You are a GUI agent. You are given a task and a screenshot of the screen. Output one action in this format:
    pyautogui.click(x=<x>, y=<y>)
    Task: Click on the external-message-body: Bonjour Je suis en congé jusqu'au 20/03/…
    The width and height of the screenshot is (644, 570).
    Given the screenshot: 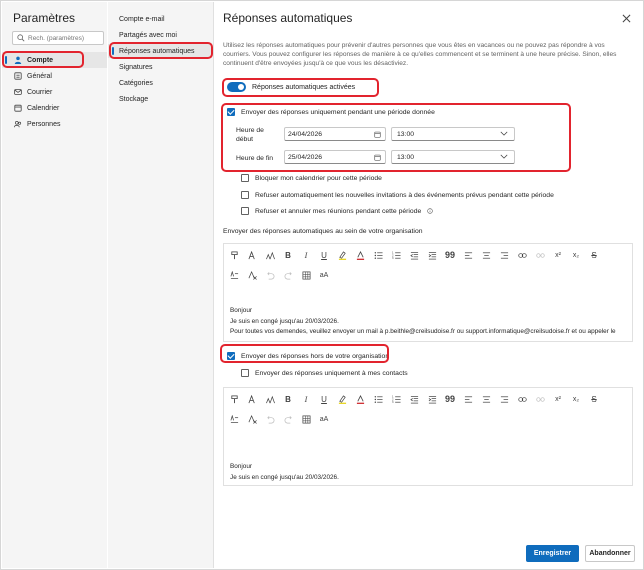 What is the action you would take?
    pyautogui.click(x=428, y=472)
    